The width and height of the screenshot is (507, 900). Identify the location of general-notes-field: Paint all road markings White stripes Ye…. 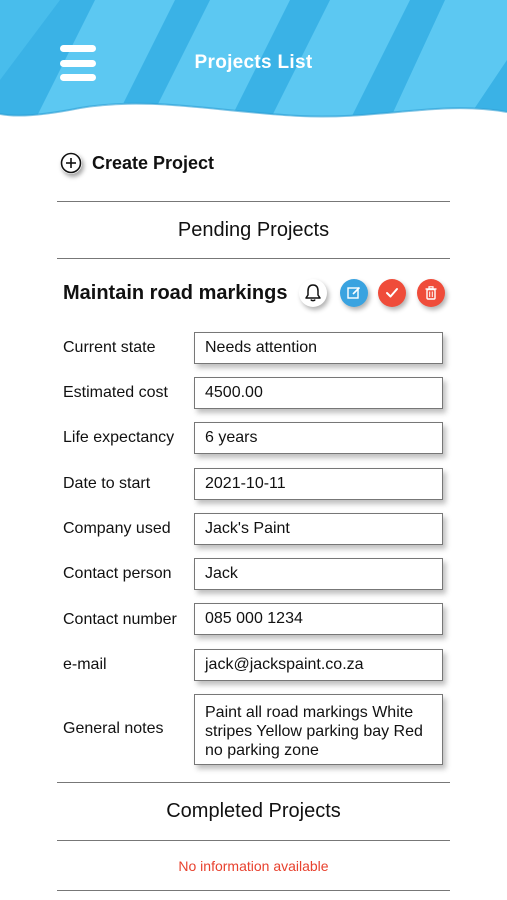
(318, 729).